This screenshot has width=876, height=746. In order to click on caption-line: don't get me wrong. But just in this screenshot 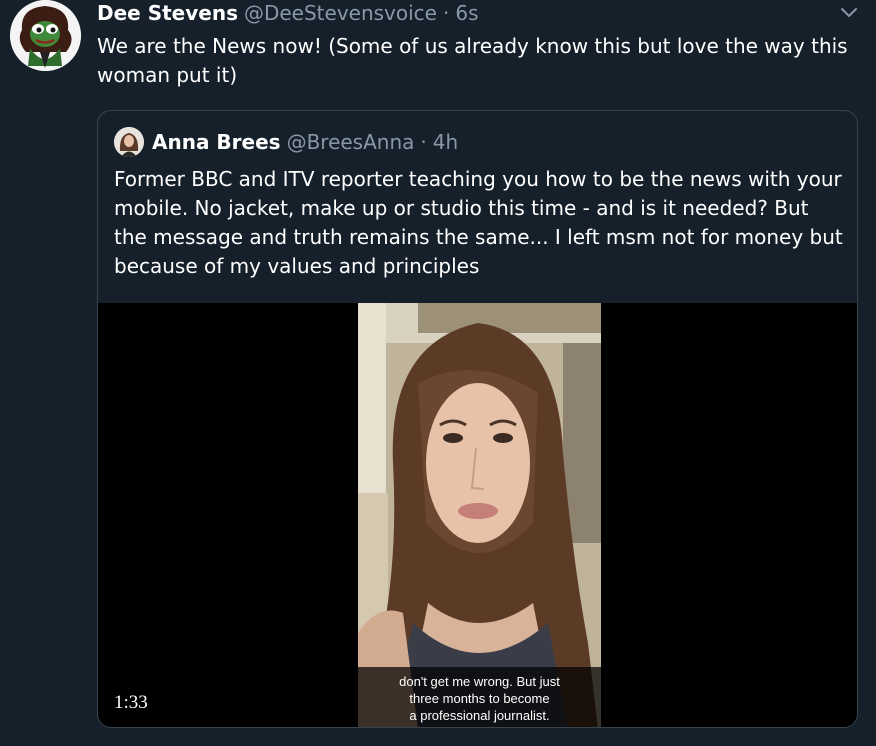, I will do `click(479, 681)`.